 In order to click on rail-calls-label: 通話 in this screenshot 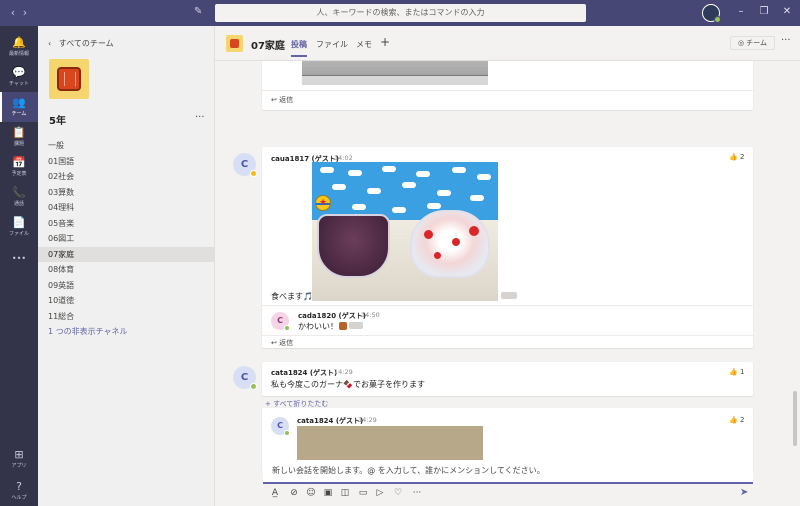, I will do `click(18, 204)`.